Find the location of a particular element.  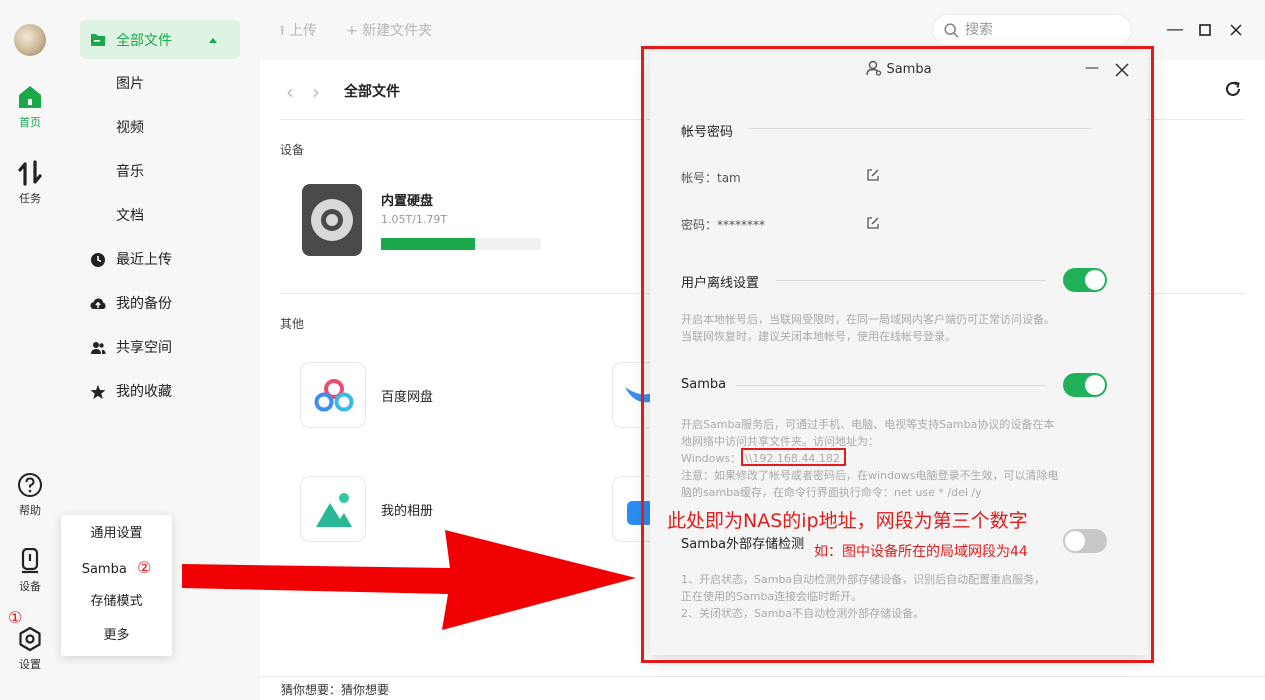

minimize-button: — is located at coordinates (1175, 30).